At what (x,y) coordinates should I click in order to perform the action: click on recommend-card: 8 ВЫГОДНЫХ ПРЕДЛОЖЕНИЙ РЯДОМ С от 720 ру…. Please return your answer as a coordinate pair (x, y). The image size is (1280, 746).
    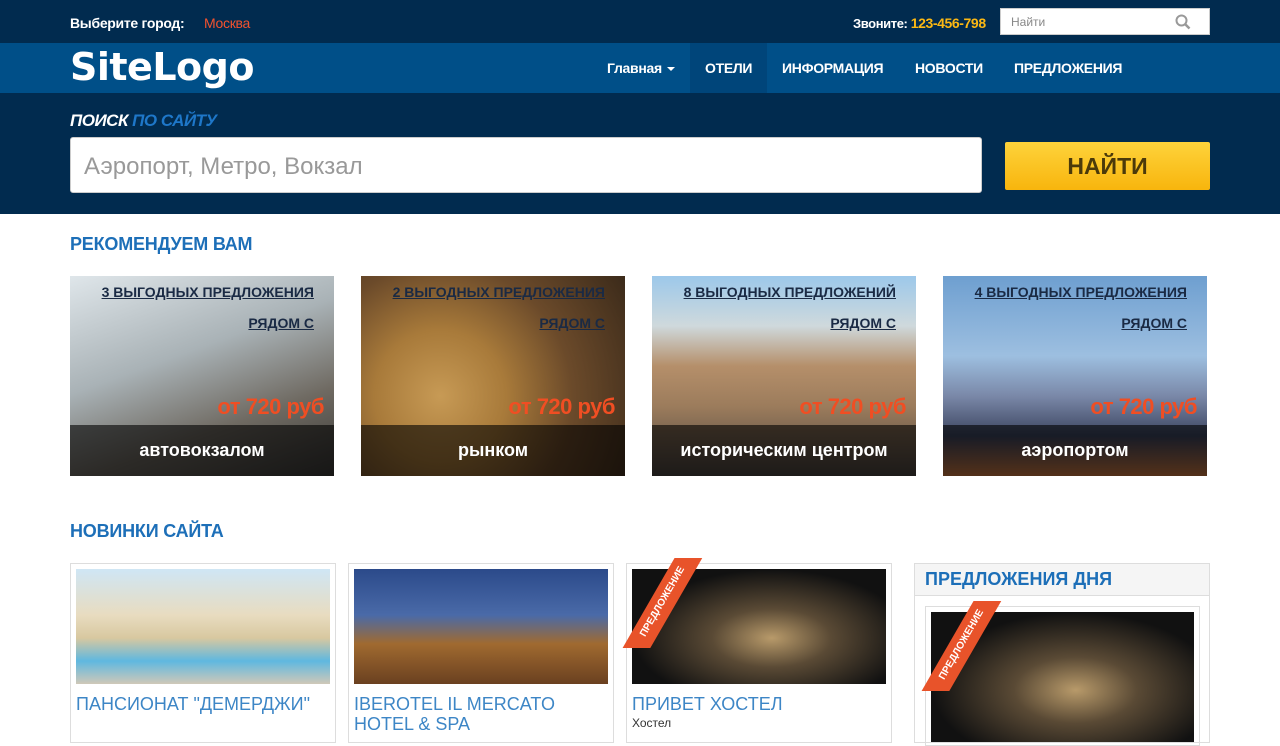
    Looking at the image, I should click on (784, 376).